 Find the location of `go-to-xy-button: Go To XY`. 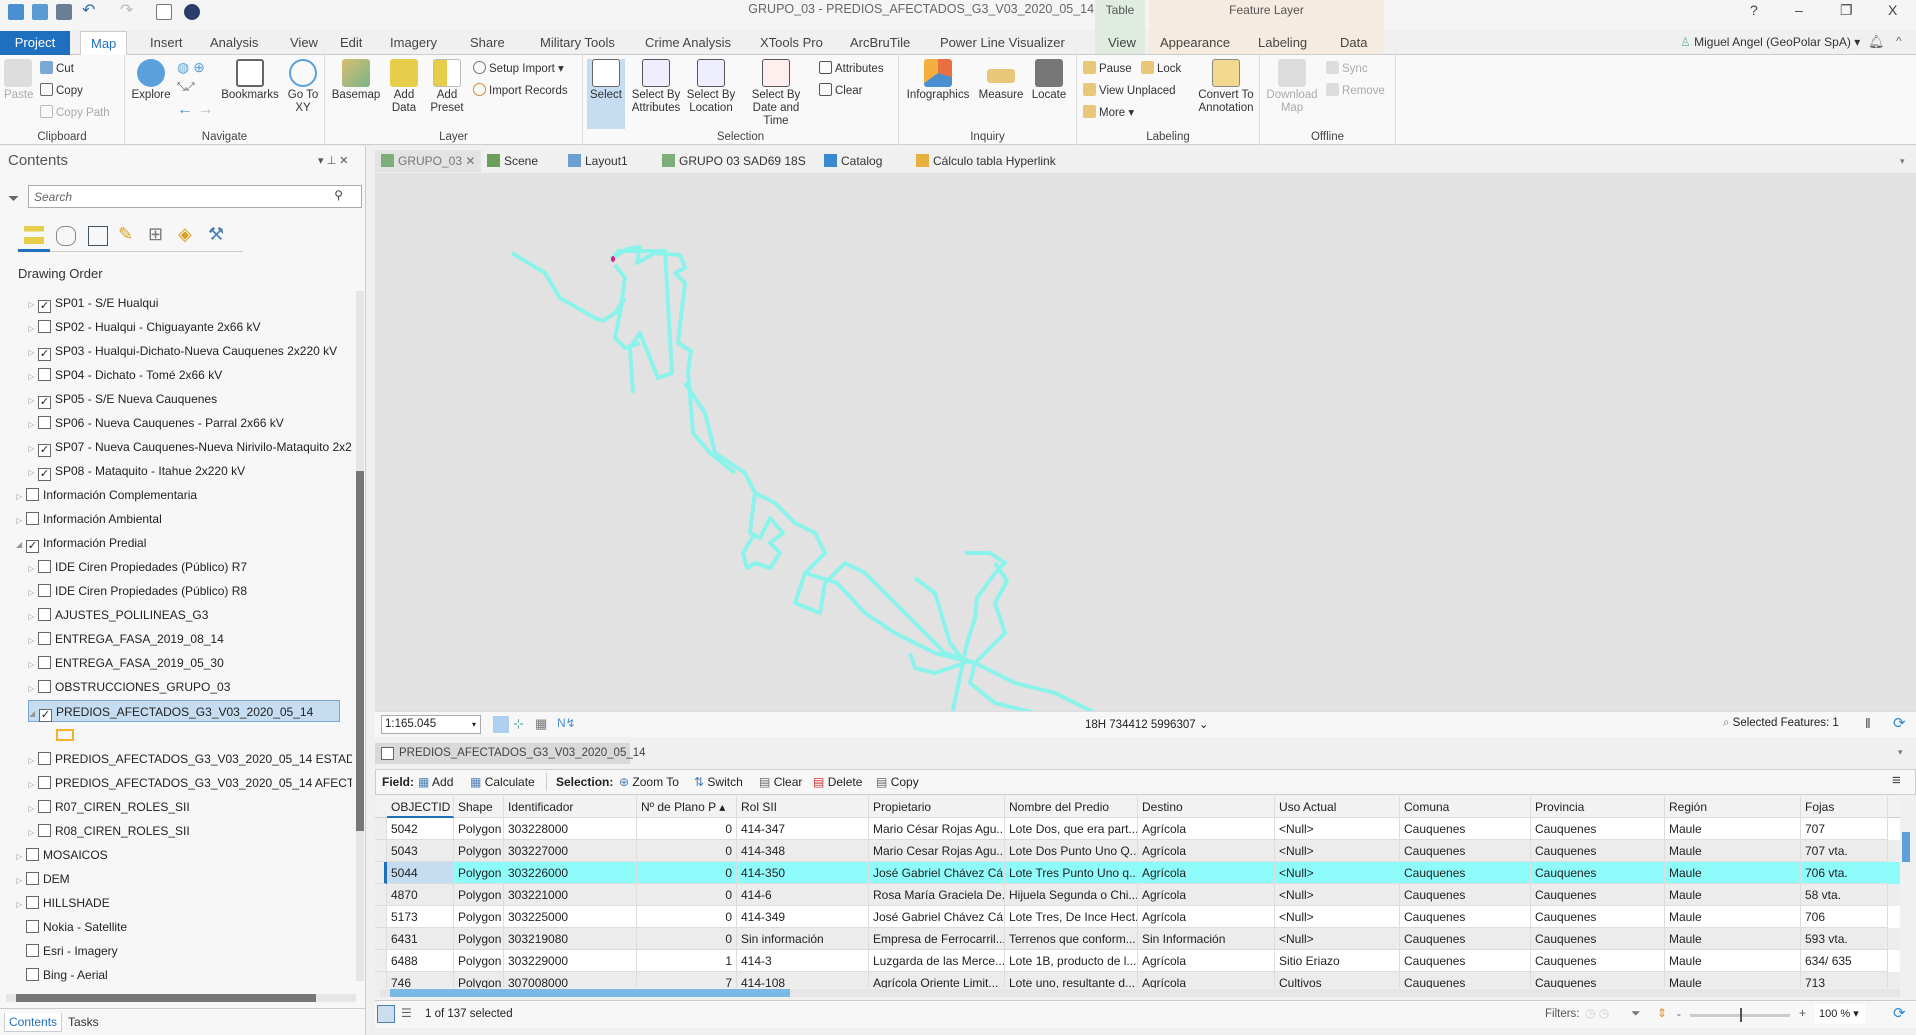

go-to-xy-button: Go To XY is located at coordinates (303, 87).